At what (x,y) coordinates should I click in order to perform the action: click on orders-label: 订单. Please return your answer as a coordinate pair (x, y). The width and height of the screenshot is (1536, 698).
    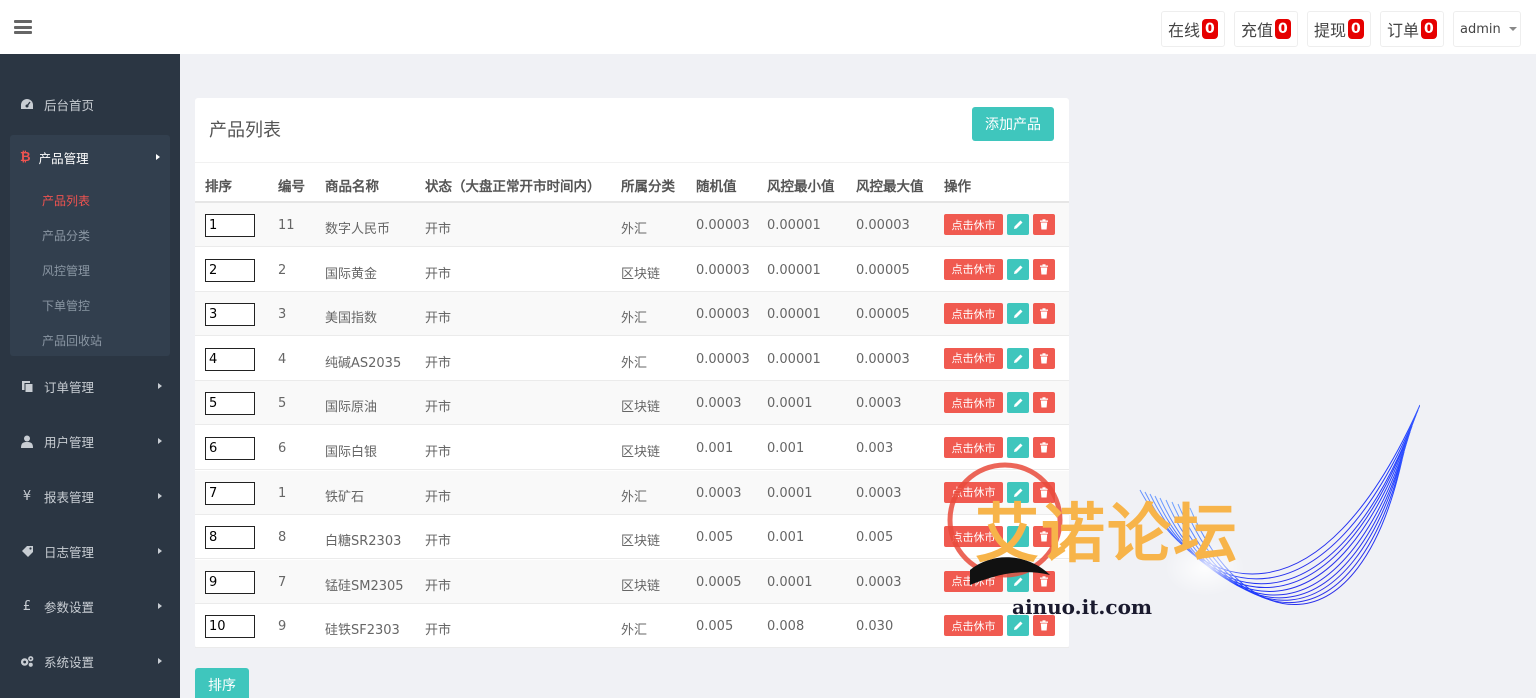
    Looking at the image, I should click on (1403, 30).